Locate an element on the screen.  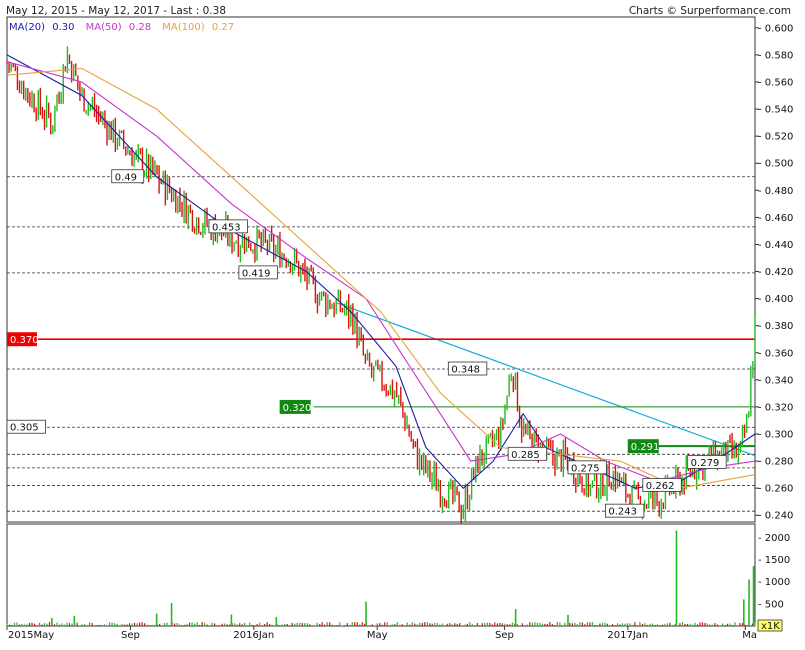
level-label: 0.453 is located at coordinates (226, 227).